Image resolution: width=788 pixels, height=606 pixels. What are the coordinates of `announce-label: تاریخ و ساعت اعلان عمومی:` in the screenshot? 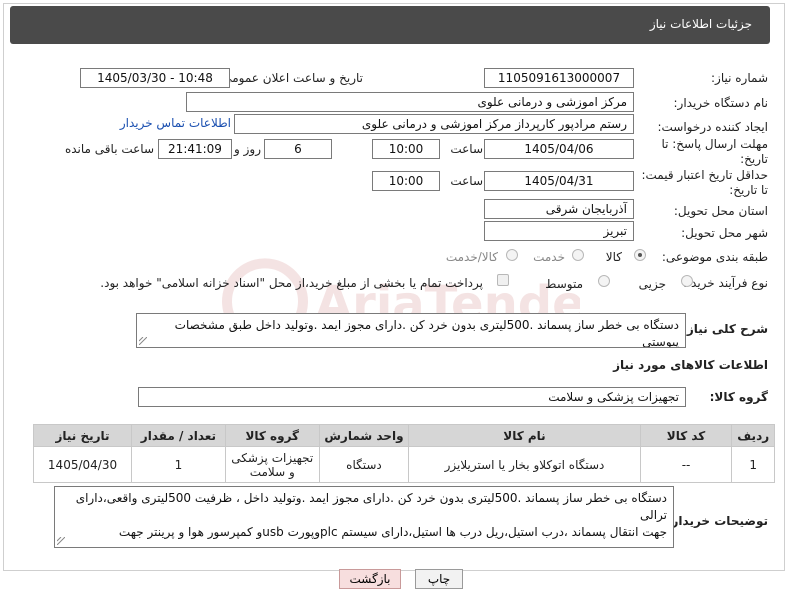 It's located at (290, 78).